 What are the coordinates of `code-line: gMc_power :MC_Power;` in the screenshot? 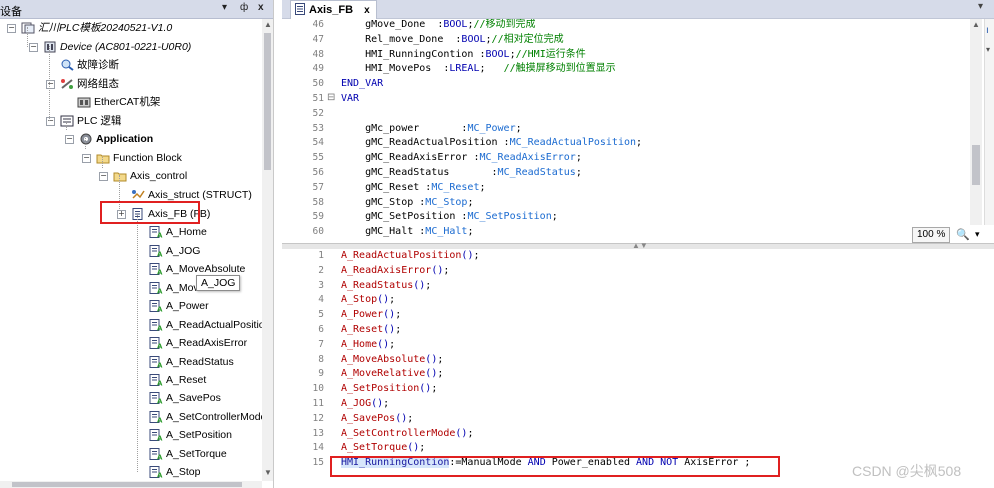 It's located at (431, 128).